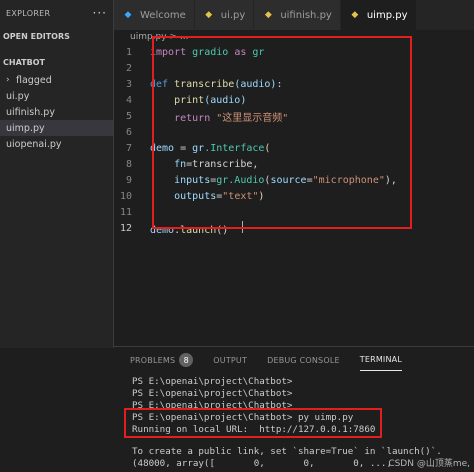  What do you see at coordinates (230, 360) in the screenshot?
I see `tab-output: OUTPUT` at bounding box center [230, 360].